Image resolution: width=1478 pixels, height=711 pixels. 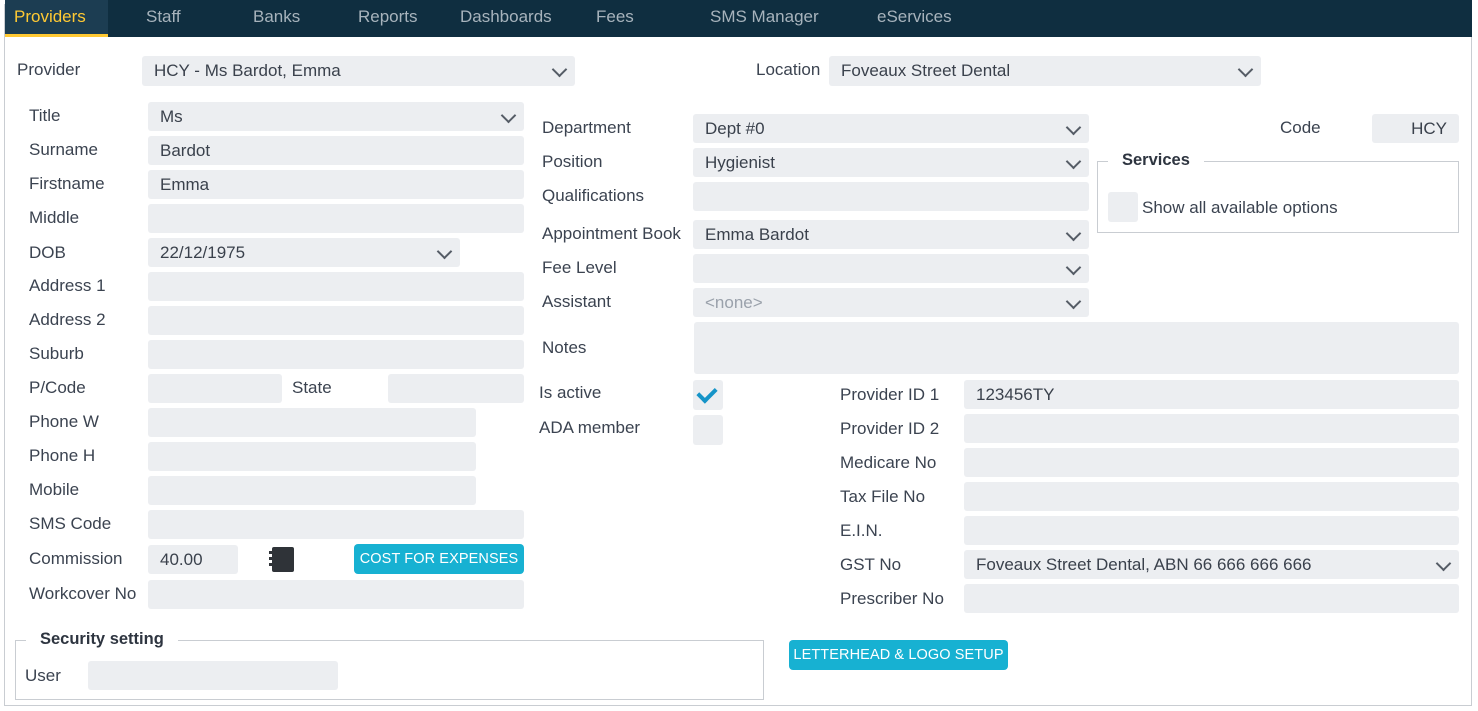 I want to click on address2-label: Address 2, so click(x=67, y=319).